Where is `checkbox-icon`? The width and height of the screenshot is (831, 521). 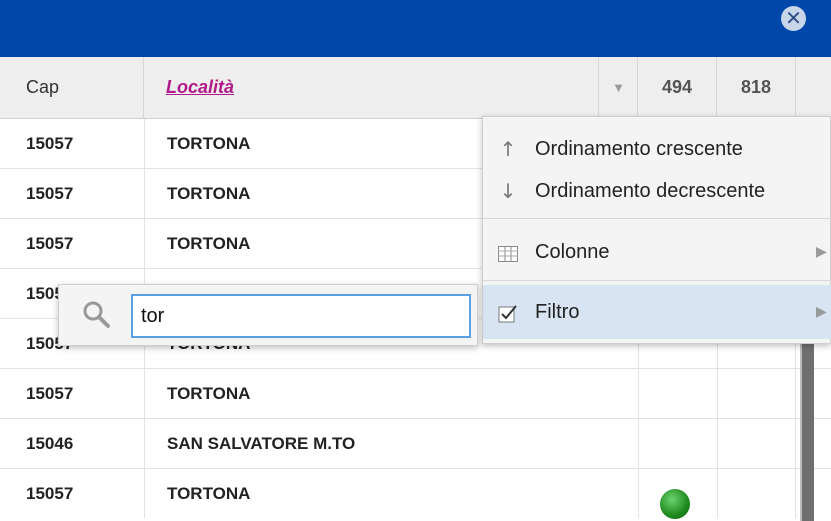
checkbox-icon is located at coordinates (508, 312).